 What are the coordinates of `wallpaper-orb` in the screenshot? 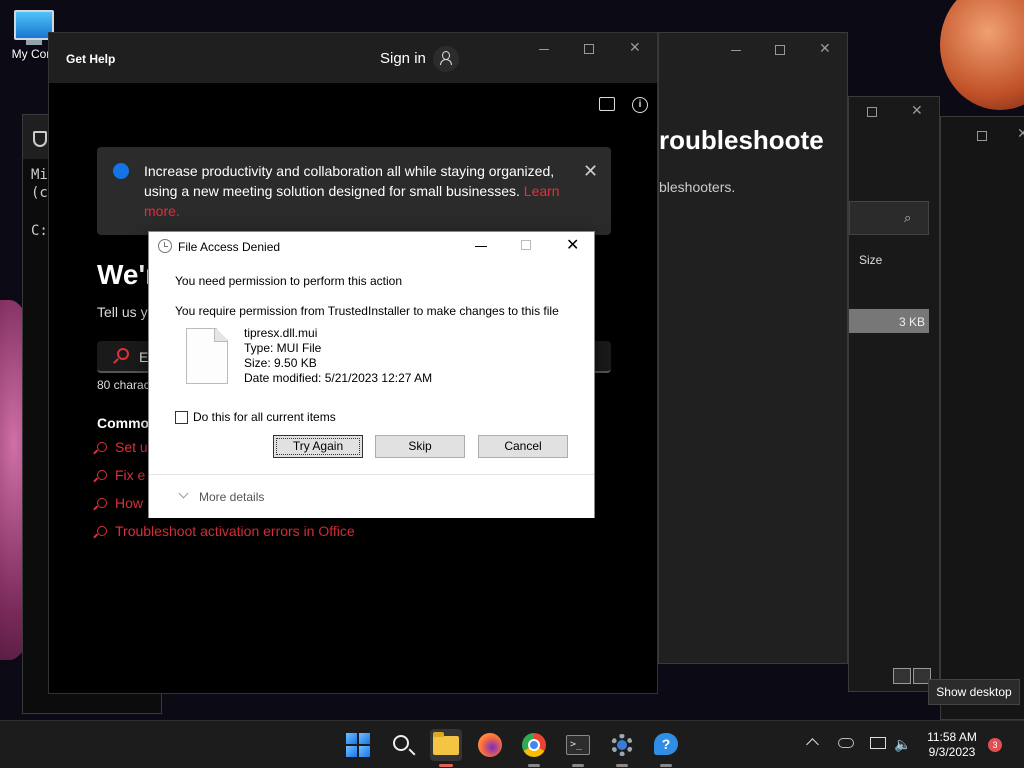 It's located at (982, 55).